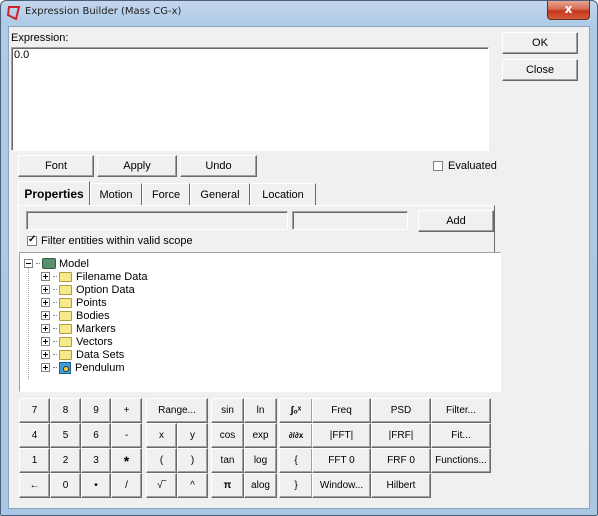 This screenshot has height=516, width=598. What do you see at coordinates (54, 193) in the screenshot?
I see `tab-properties: Properties` at bounding box center [54, 193].